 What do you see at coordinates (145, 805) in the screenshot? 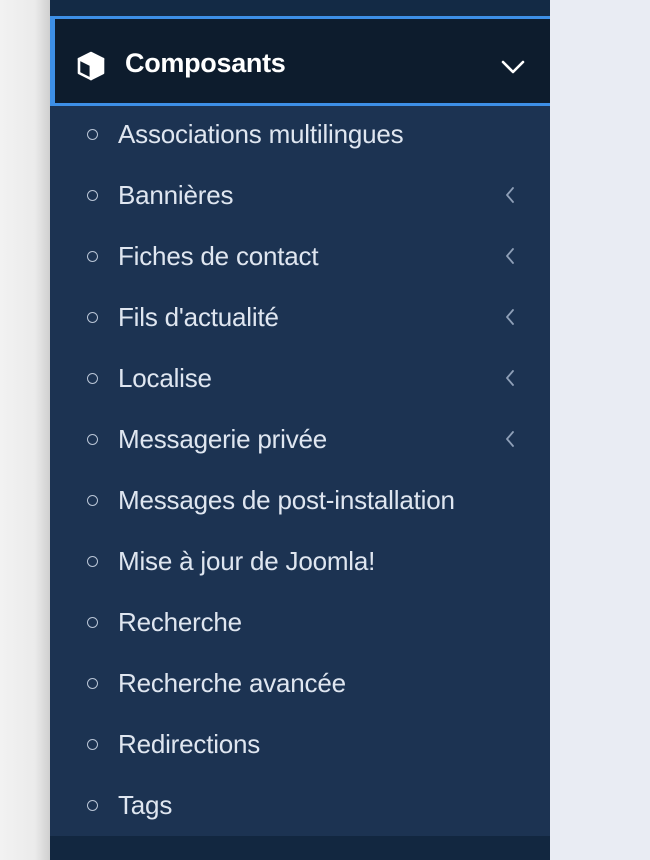
I see `list-item-label: Tags` at bounding box center [145, 805].